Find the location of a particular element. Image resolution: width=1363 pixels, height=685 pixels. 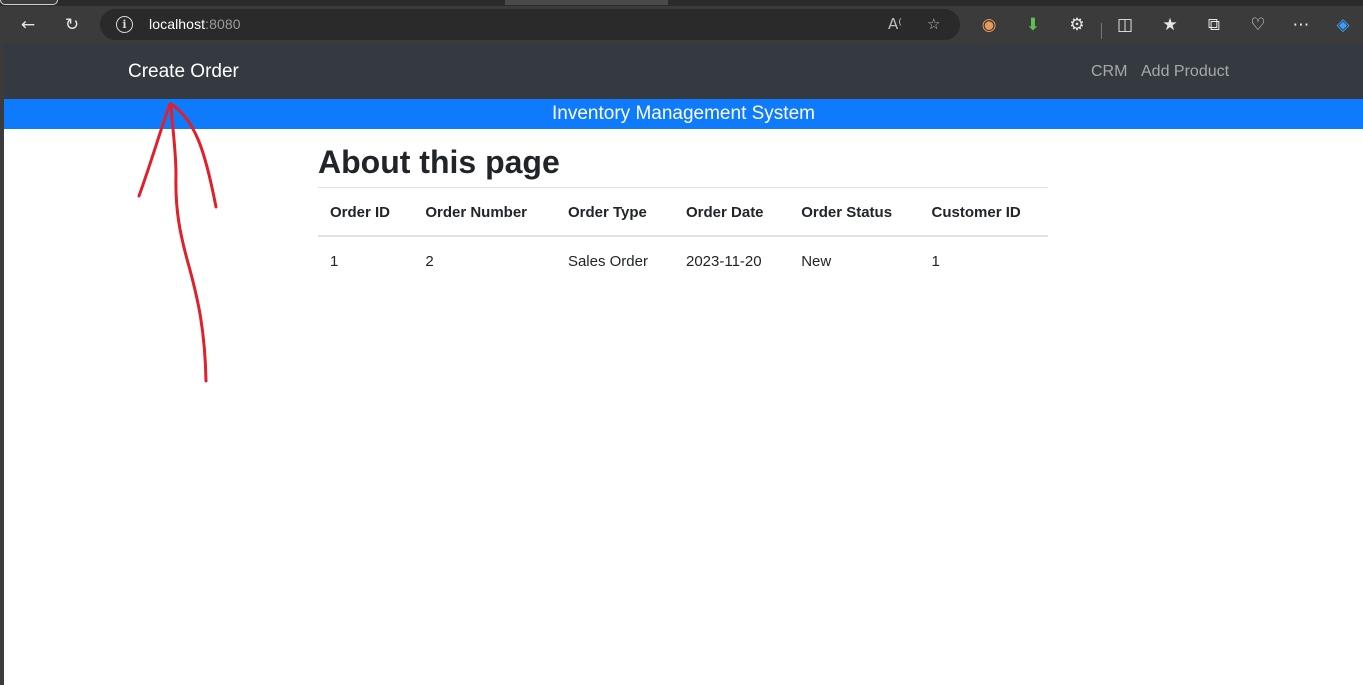

favorites-icon: ★ is located at coordinates (1170, 25).